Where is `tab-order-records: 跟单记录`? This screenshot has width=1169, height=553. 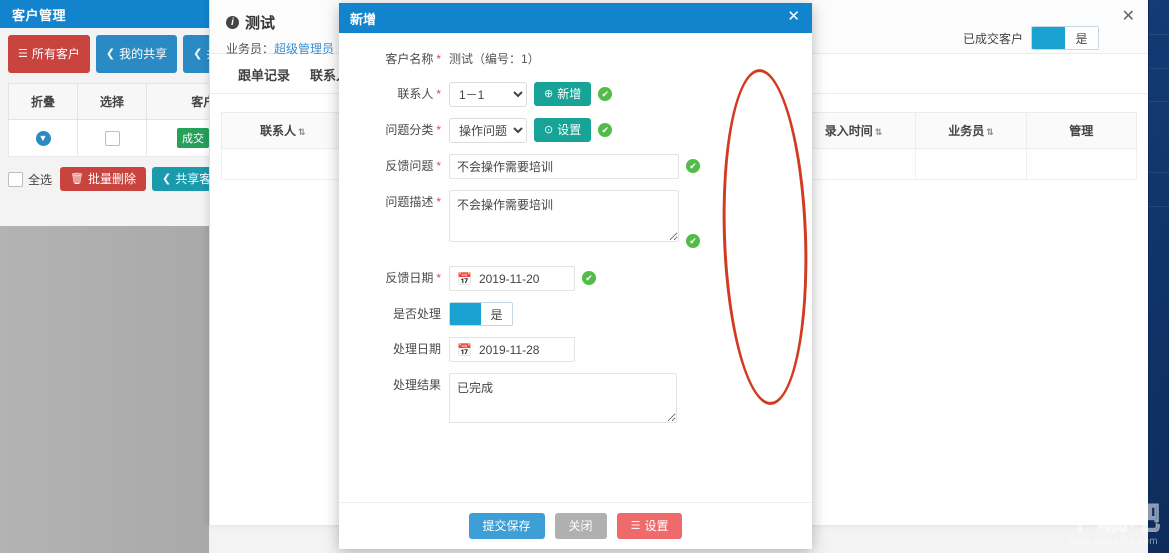
tab-order-records: 跟单记录 is located at coordinates (264, 74).